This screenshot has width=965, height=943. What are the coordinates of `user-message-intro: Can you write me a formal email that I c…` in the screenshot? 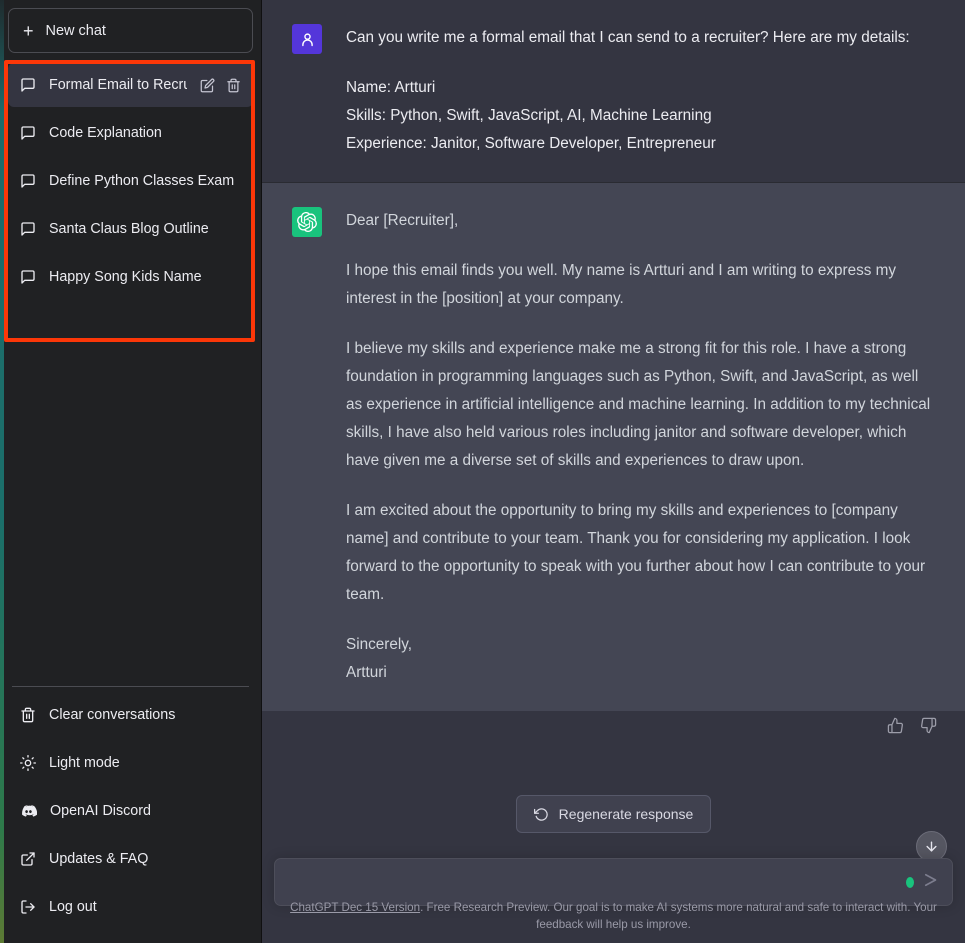 It's located at (628, 37).